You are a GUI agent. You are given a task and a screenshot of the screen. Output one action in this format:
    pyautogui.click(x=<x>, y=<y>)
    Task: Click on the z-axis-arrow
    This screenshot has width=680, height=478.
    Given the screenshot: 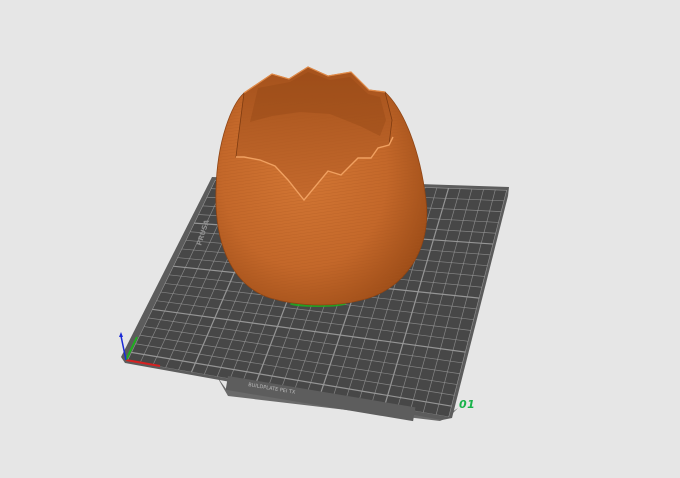 What is the action you would take?
    pyautogui.click(x=121, y=334)
    